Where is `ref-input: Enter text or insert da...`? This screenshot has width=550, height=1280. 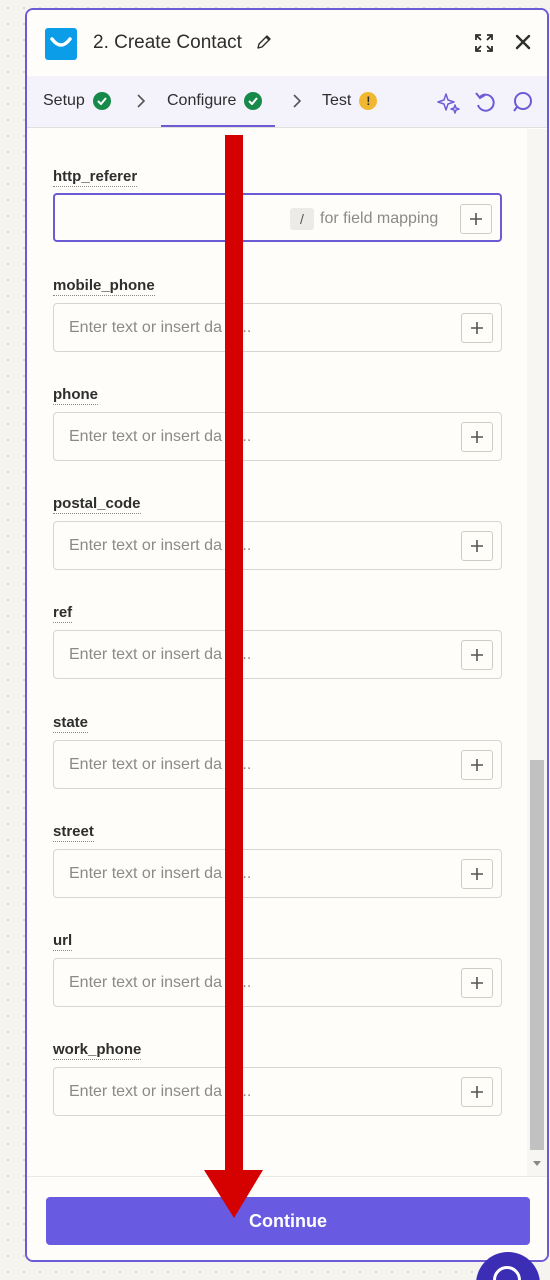
ref-input: Enter text or insert da... is located at coordinates (277, 654).